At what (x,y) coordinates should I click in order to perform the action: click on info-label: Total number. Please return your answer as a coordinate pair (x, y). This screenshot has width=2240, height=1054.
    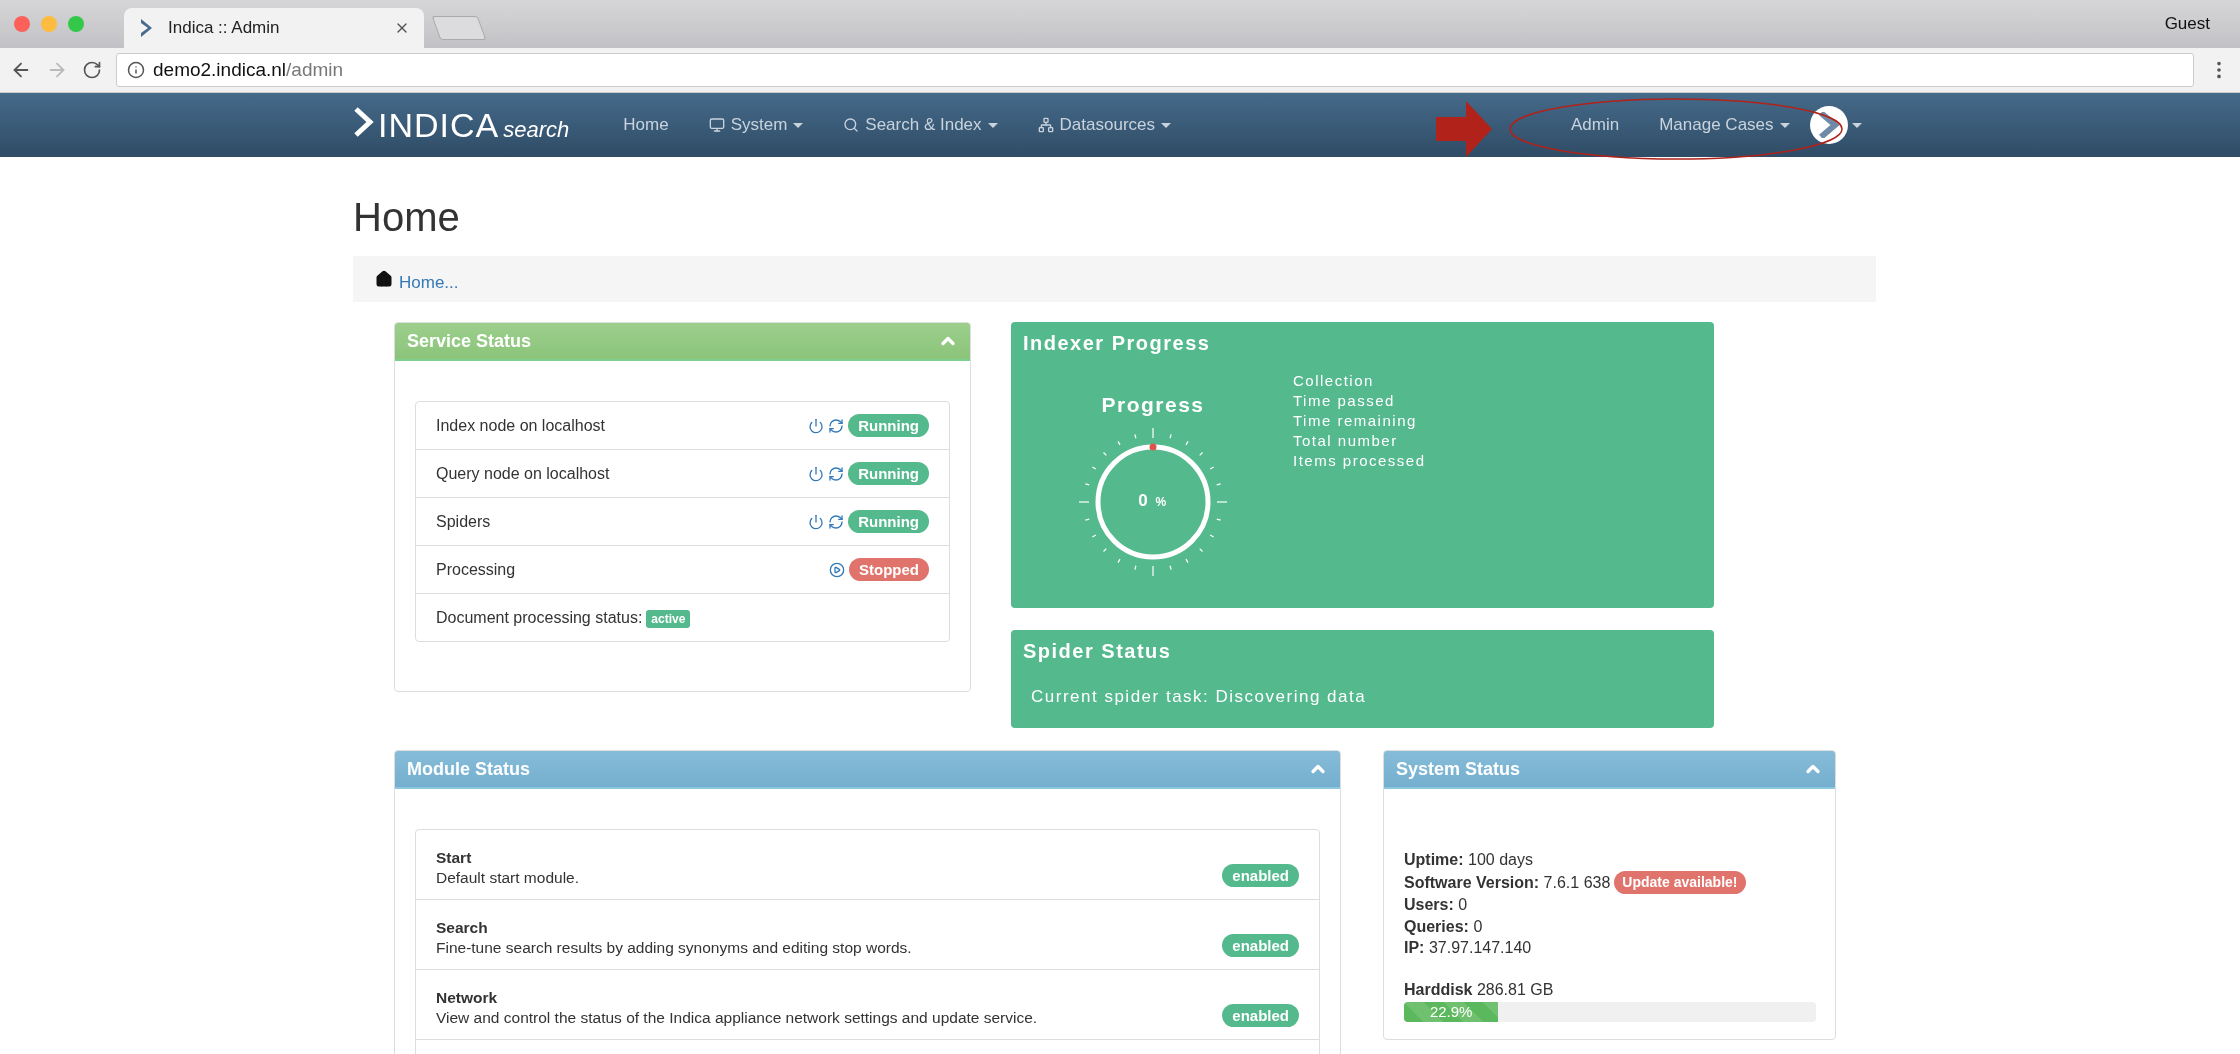
    Looking at the image, I should click on (1346, 441).